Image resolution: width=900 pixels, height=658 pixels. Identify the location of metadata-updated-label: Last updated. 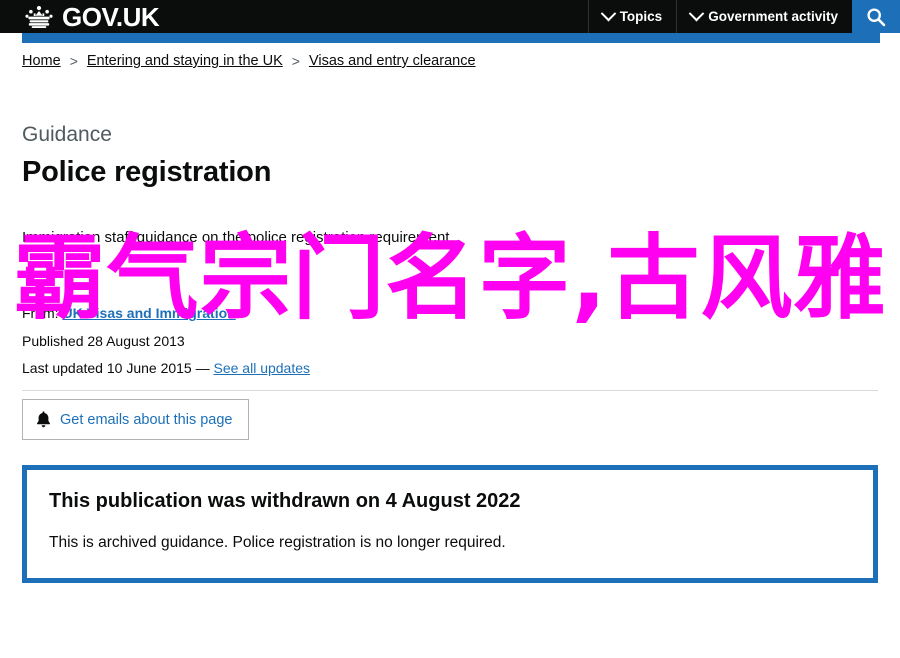
(62, 367).